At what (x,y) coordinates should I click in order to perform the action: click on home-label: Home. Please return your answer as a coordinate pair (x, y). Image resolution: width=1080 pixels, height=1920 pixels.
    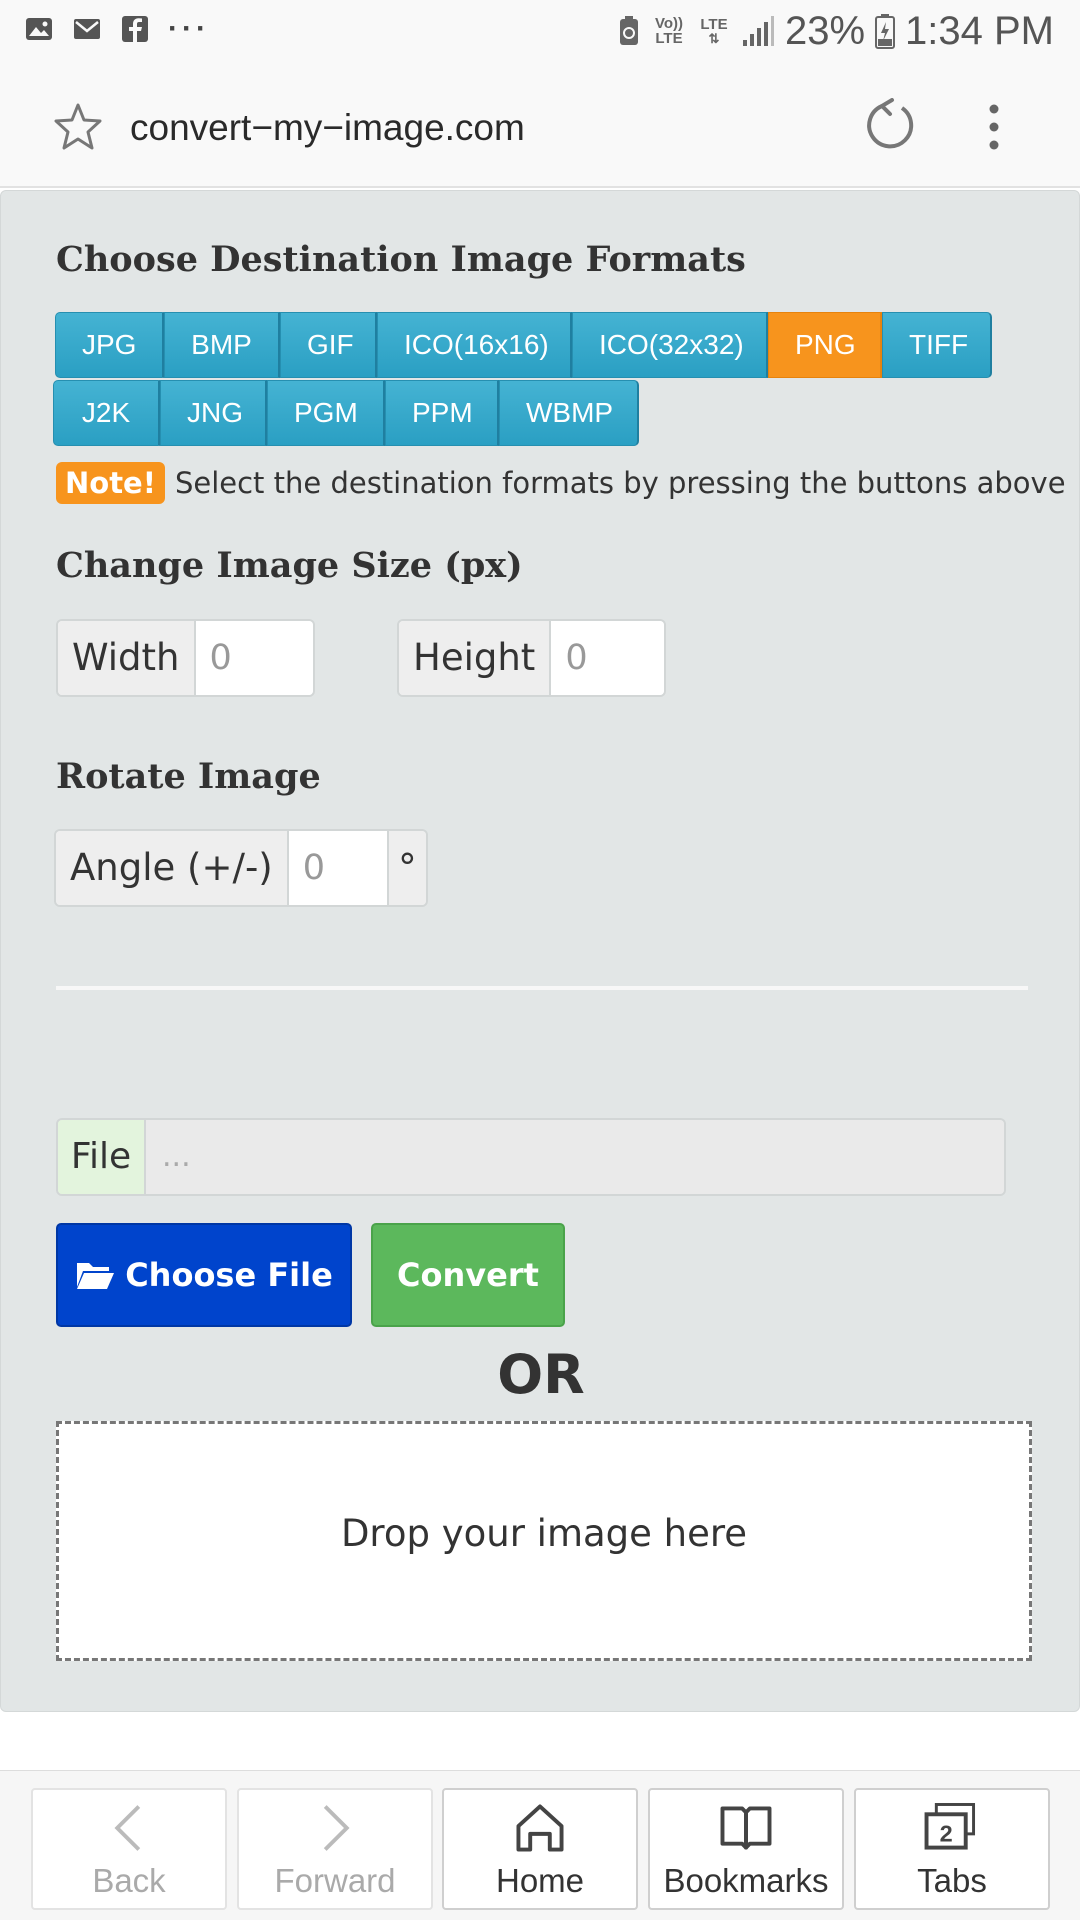
    Looking at the image, I should click on (540, 1880).